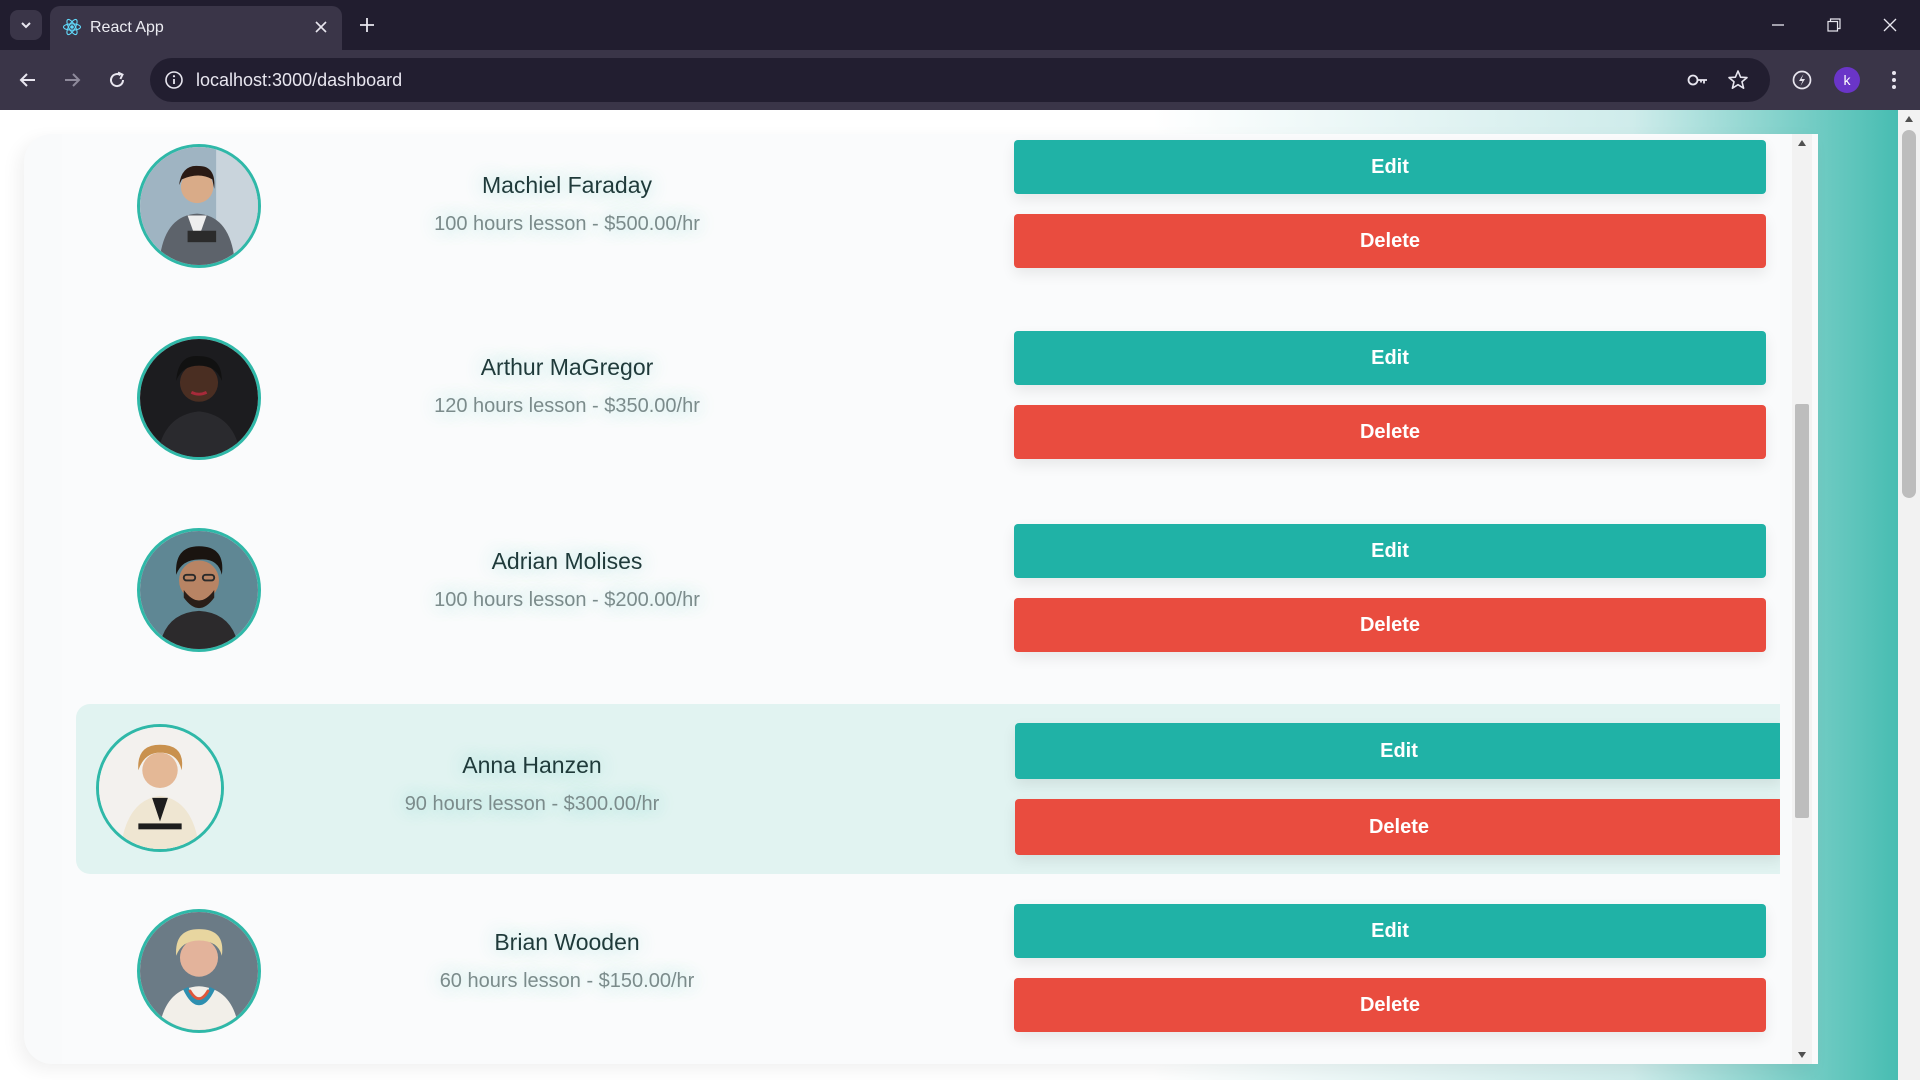  What do you see at coordinates (567, 367) in the screenshot?
I see `instructor-name: Arthur MaGregor` at bounding box center [567, 367].